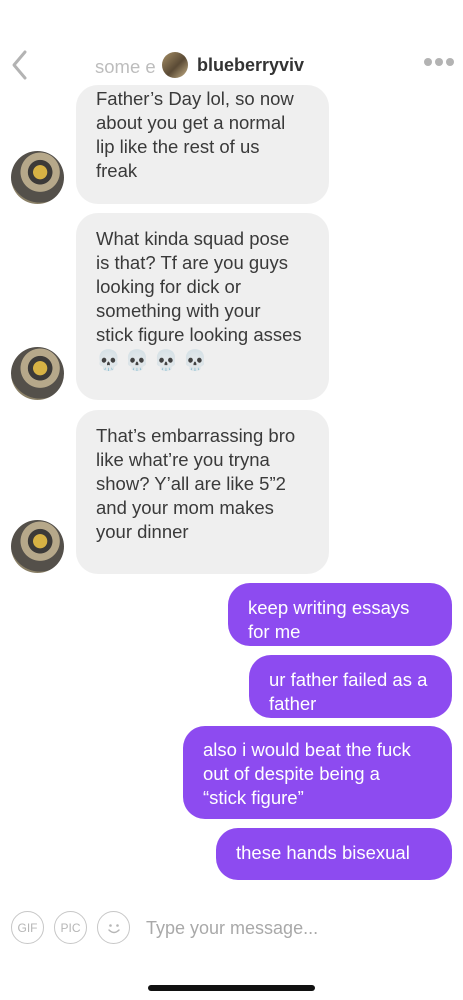 This screenshot has height=1000, width=463. I want to click on message-line: Father’s Day lol, so now, so click(195, 98).